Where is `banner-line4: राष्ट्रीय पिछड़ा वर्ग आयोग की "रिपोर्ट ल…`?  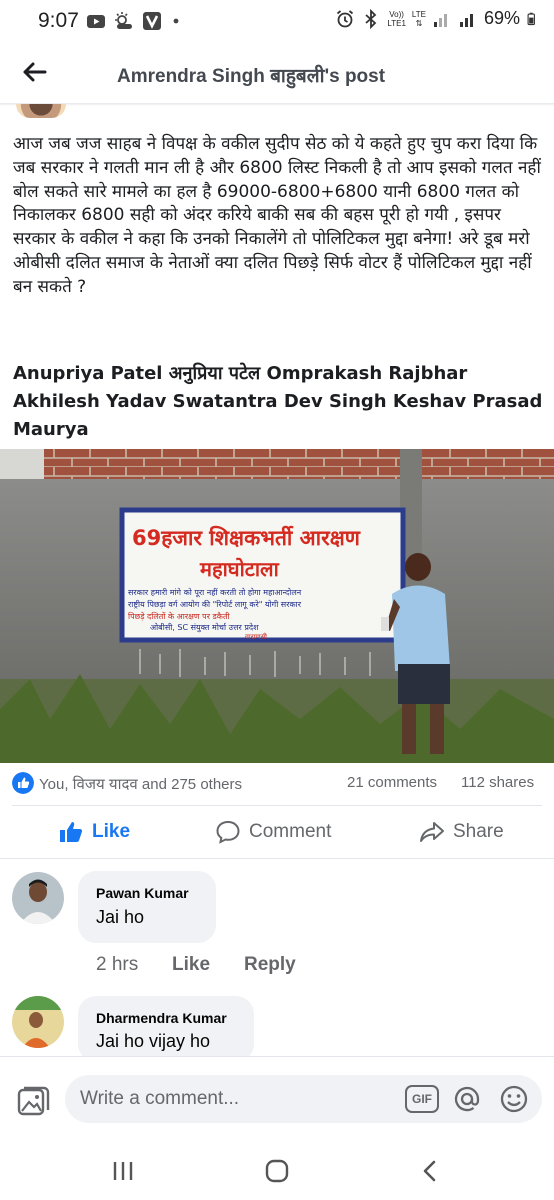
banner-line4: राष्ट्रीय पिछड़ा वर्ग आयोग की "रिपोर्ट ल… is located at coordinates (215, 604).